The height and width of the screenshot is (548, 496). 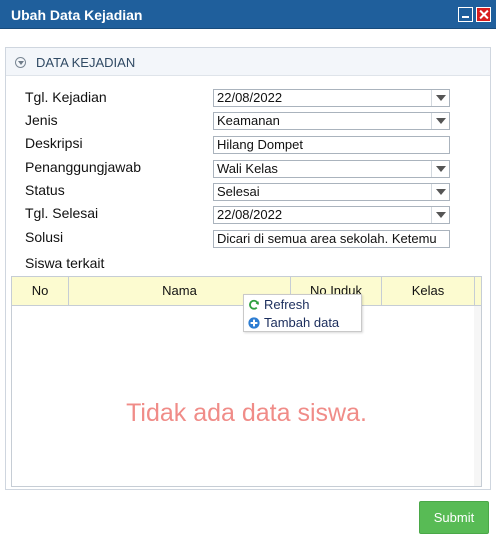 I want to click on penanggungjawab-label: Penanggungjawab, so click(x=83, y=167).